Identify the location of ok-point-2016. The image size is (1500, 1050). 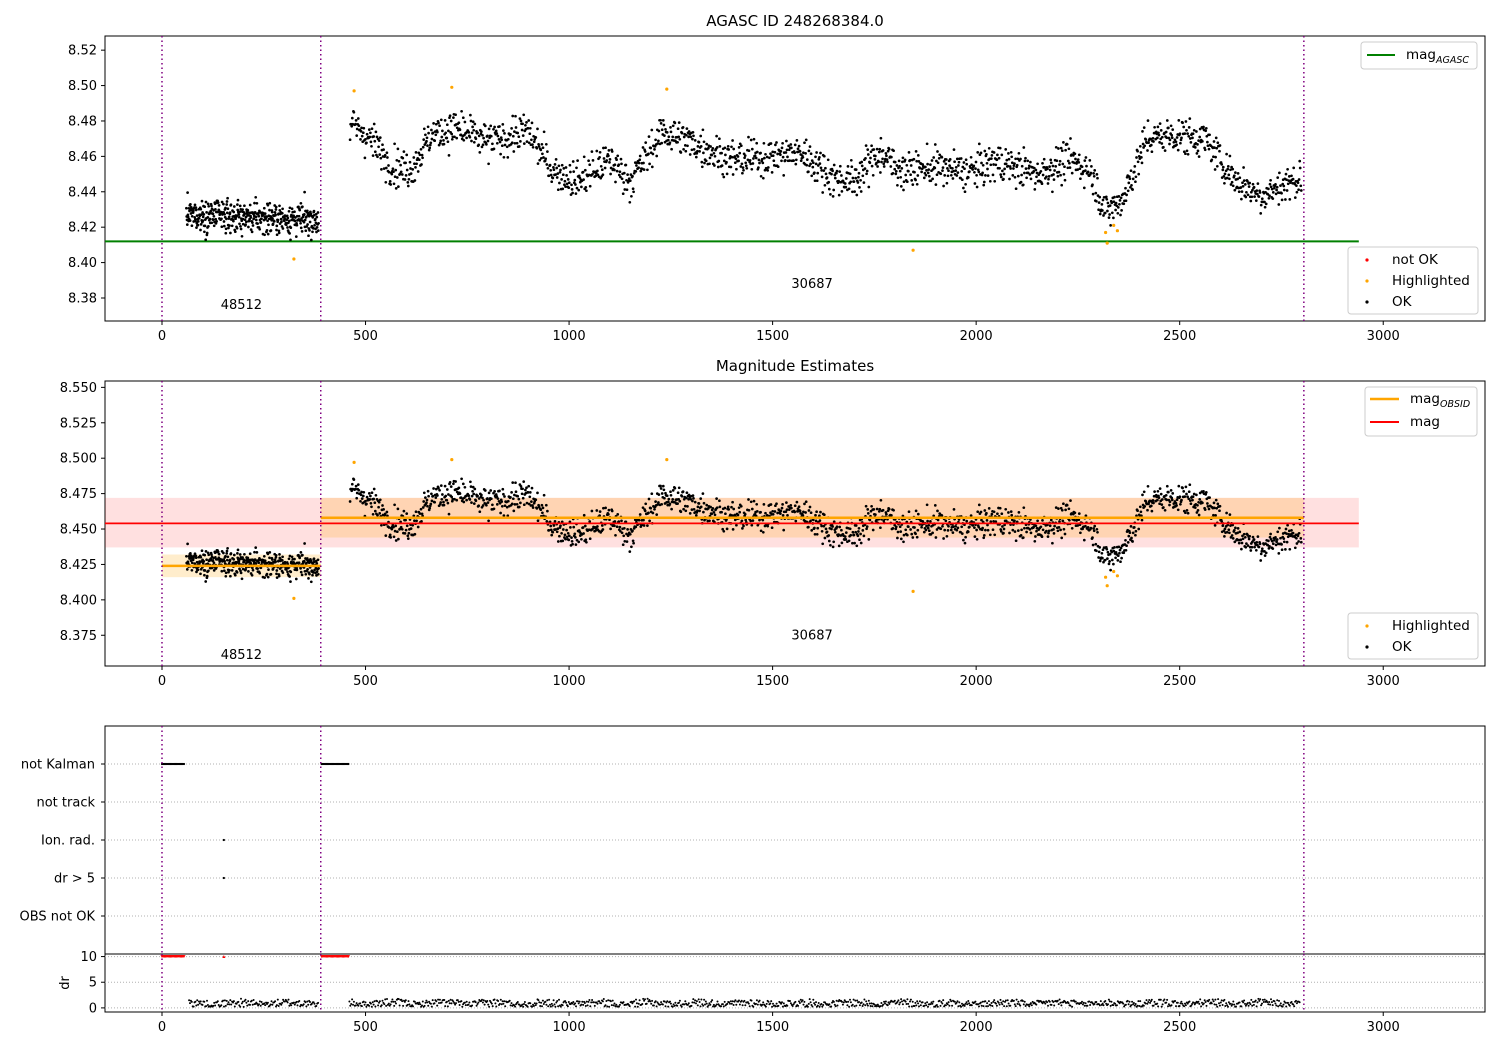
(1219, 151).